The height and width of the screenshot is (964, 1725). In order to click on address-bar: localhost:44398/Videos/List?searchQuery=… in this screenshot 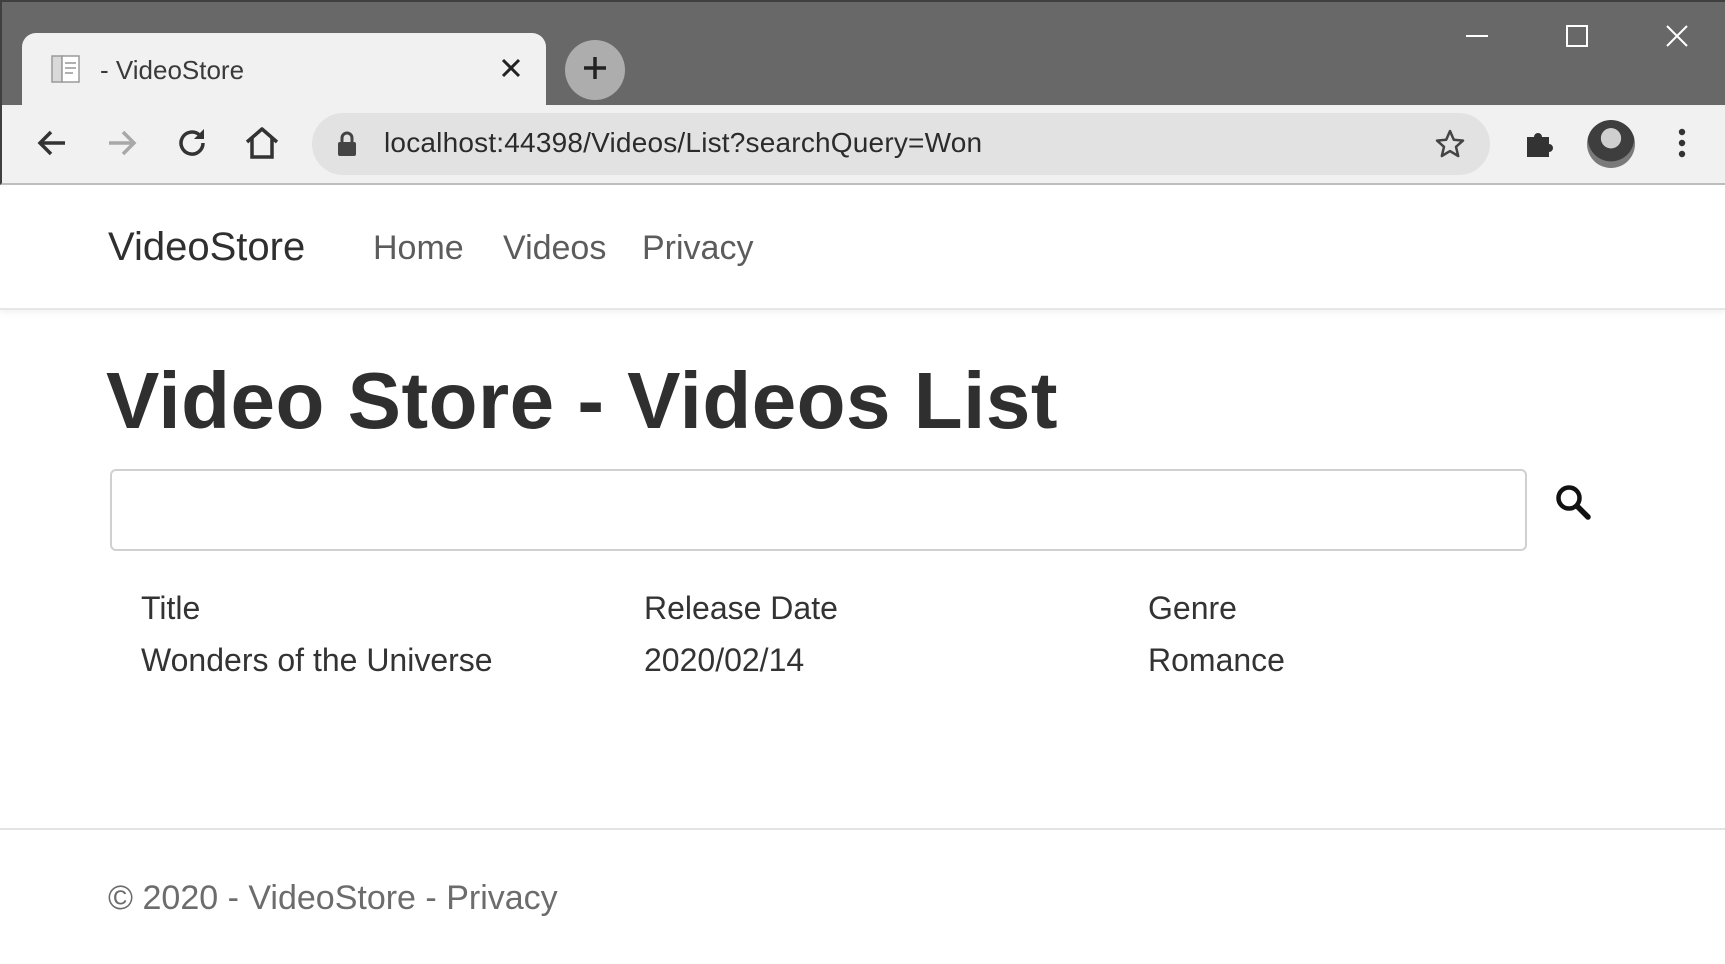, I will do `click(901, 144)`.